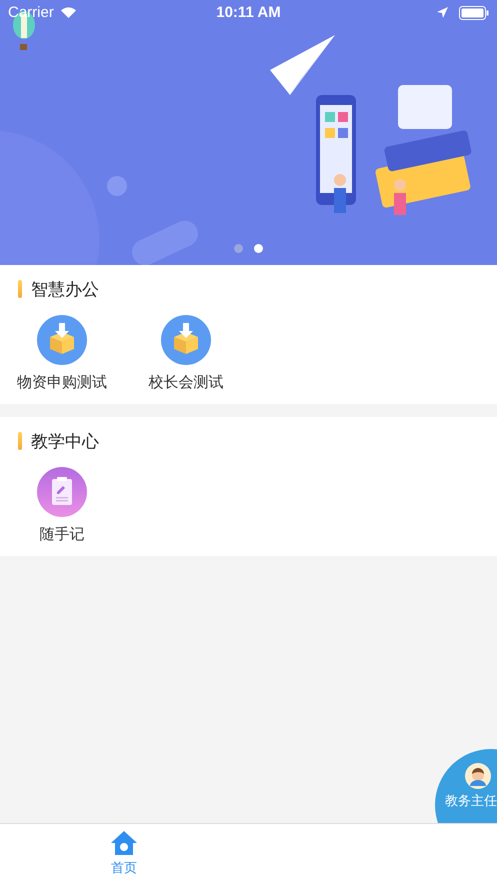 The width and height of the screenshot is (497, 883). What do you see at coordinates (442, 12) in the screenshot?
I see `location-arrow-icon` at bounding box center [442, 12].